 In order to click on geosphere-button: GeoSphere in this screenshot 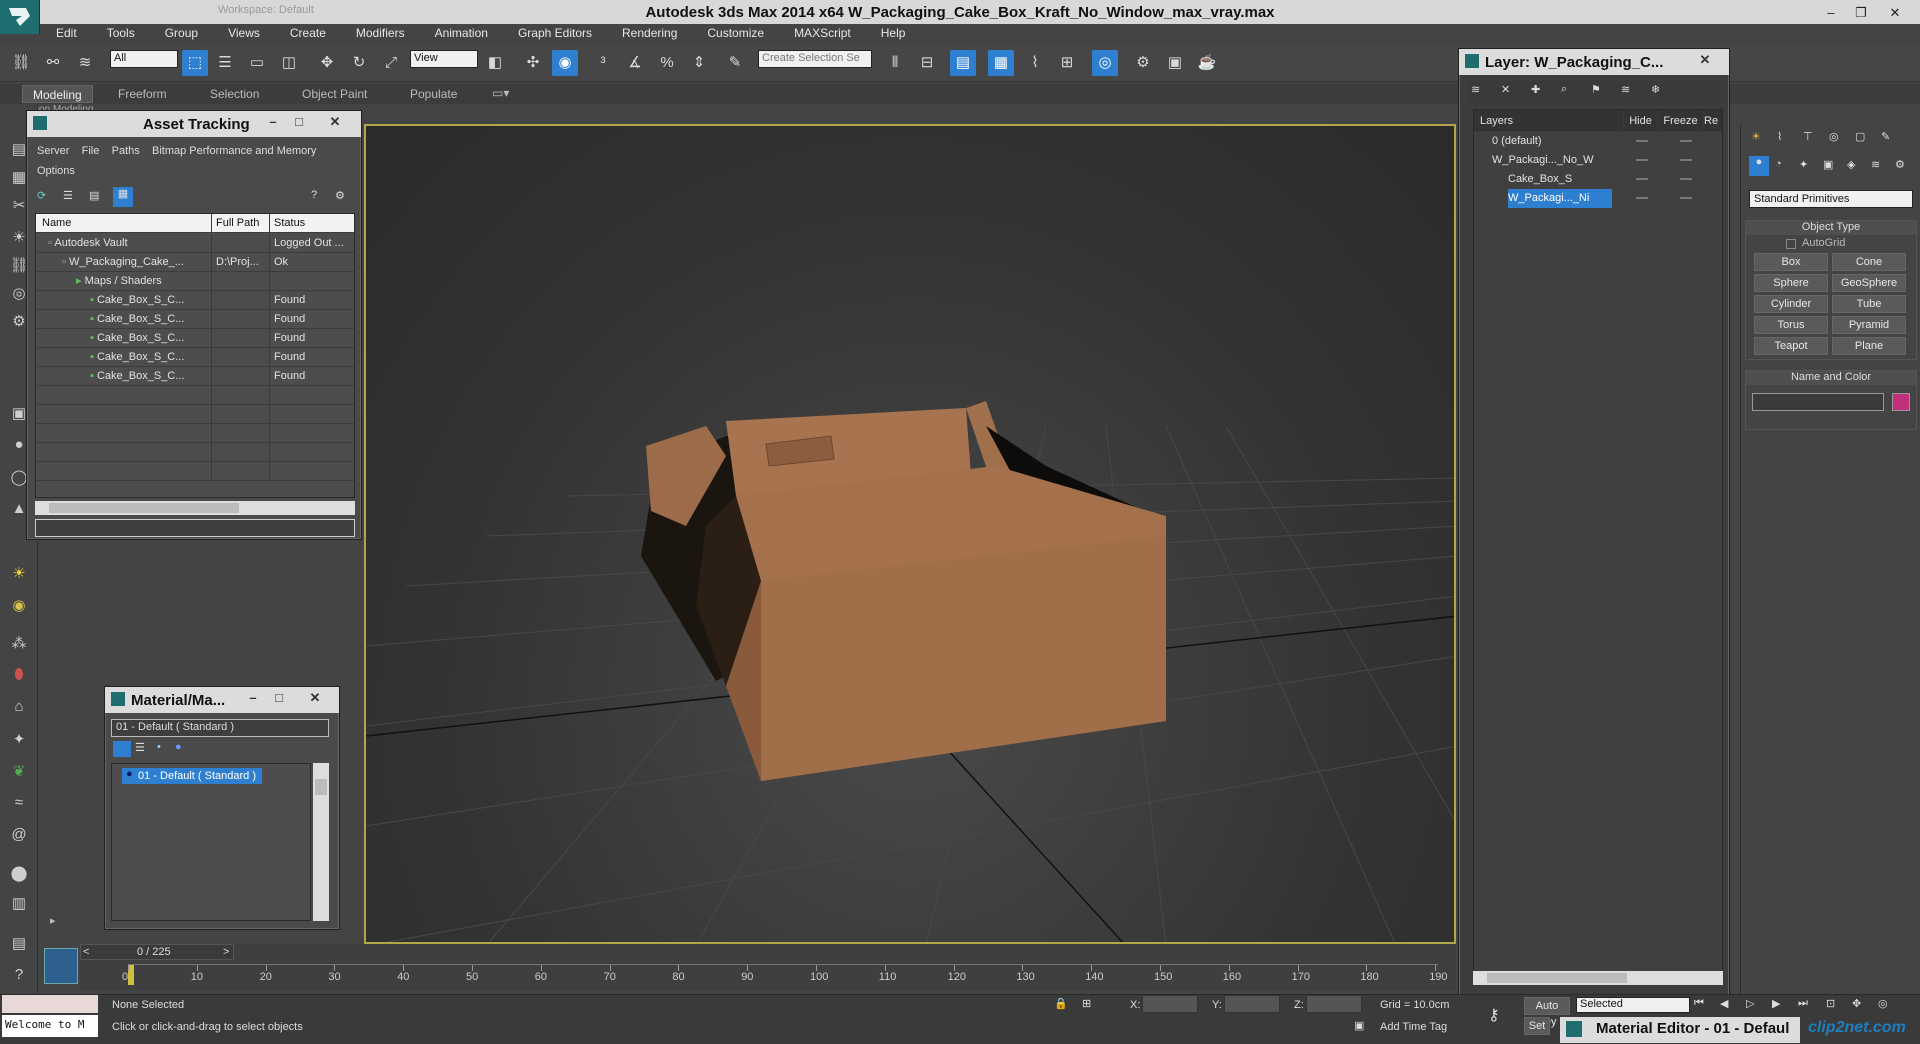, I will do `click(1869, 283)`.